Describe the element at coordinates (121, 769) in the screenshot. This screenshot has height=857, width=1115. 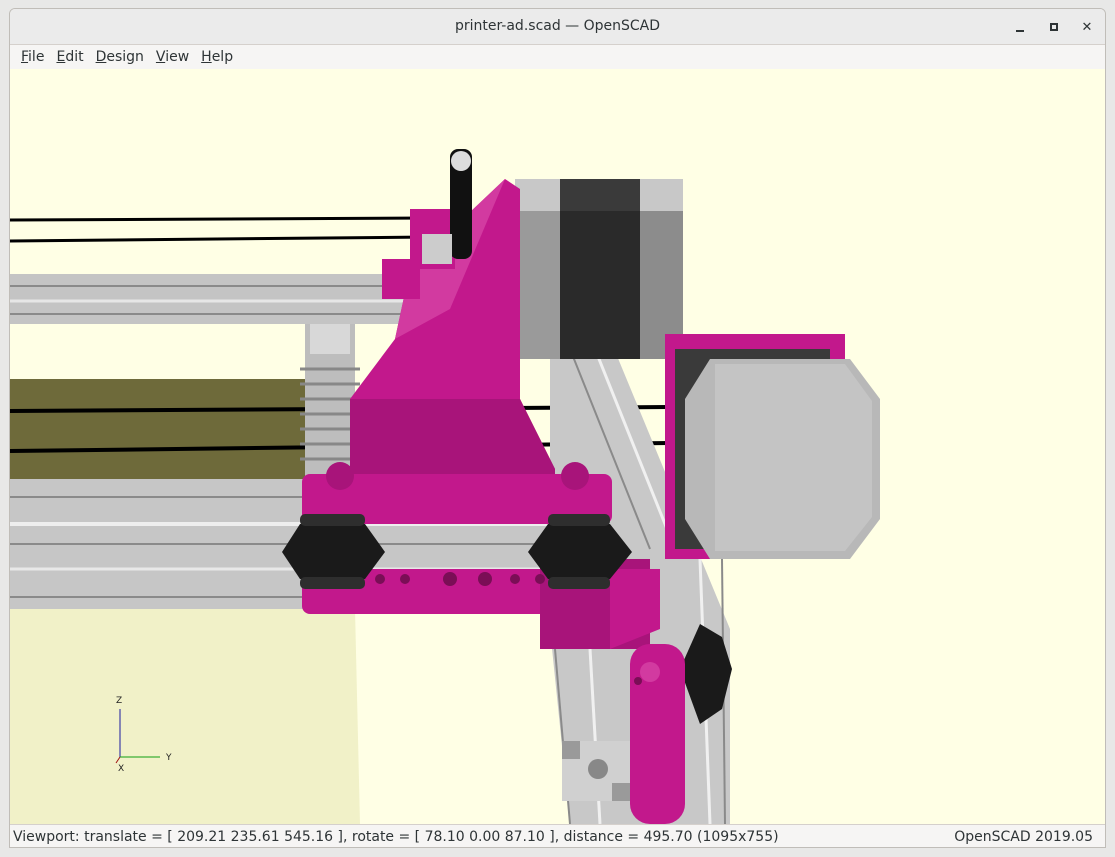
I see `axis-label-x: X` at that location.